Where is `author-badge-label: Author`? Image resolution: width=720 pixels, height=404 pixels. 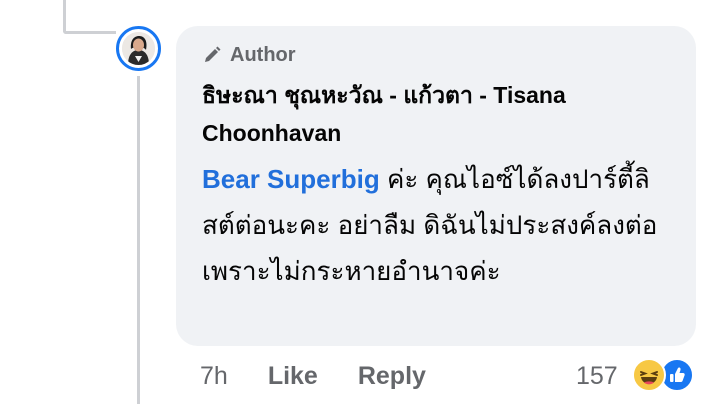 author-badge-label: Author is located at coordinates (263, 54).